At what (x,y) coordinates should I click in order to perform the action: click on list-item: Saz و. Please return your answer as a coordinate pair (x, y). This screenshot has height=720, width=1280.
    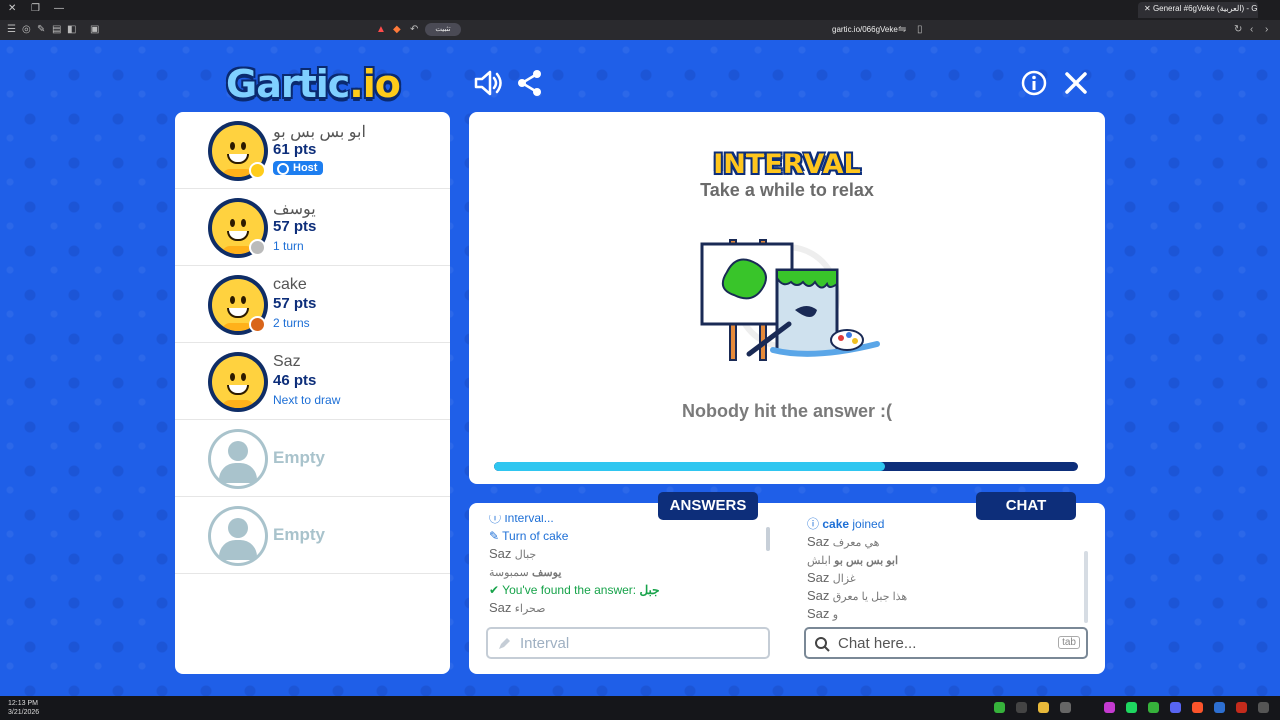
    Looking at the image, I should click on (823, 613).